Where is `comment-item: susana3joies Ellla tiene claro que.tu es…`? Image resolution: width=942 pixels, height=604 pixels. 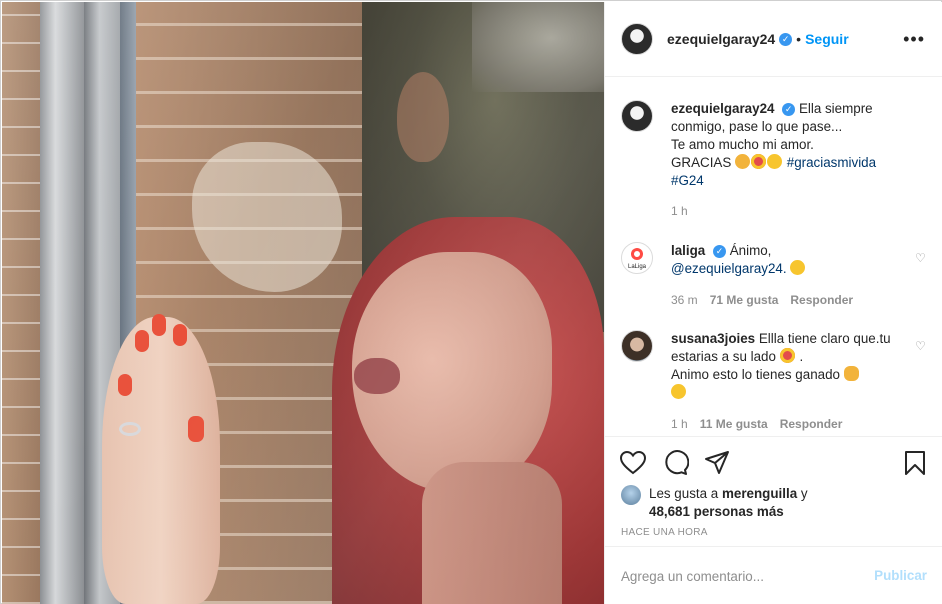
comment-item: susana3joies Ellla tiene claro que.tu es… is located at coordinates (774, 380).